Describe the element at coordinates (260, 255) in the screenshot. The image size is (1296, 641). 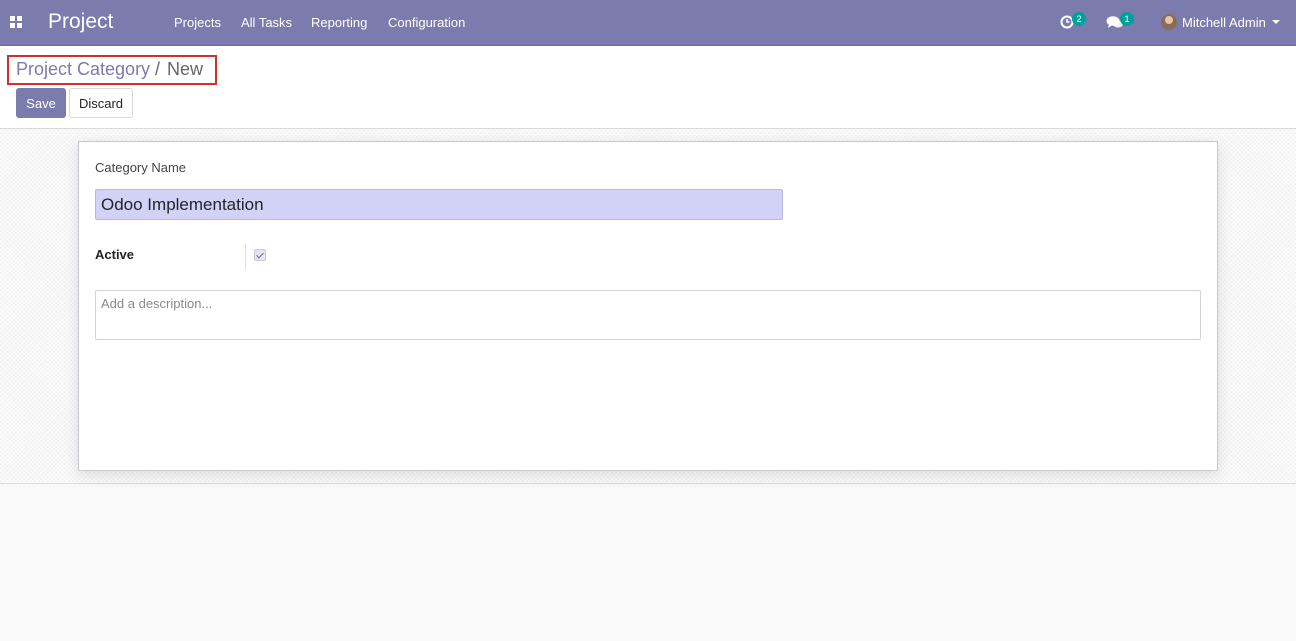
I see `active-checkbox` at that location.